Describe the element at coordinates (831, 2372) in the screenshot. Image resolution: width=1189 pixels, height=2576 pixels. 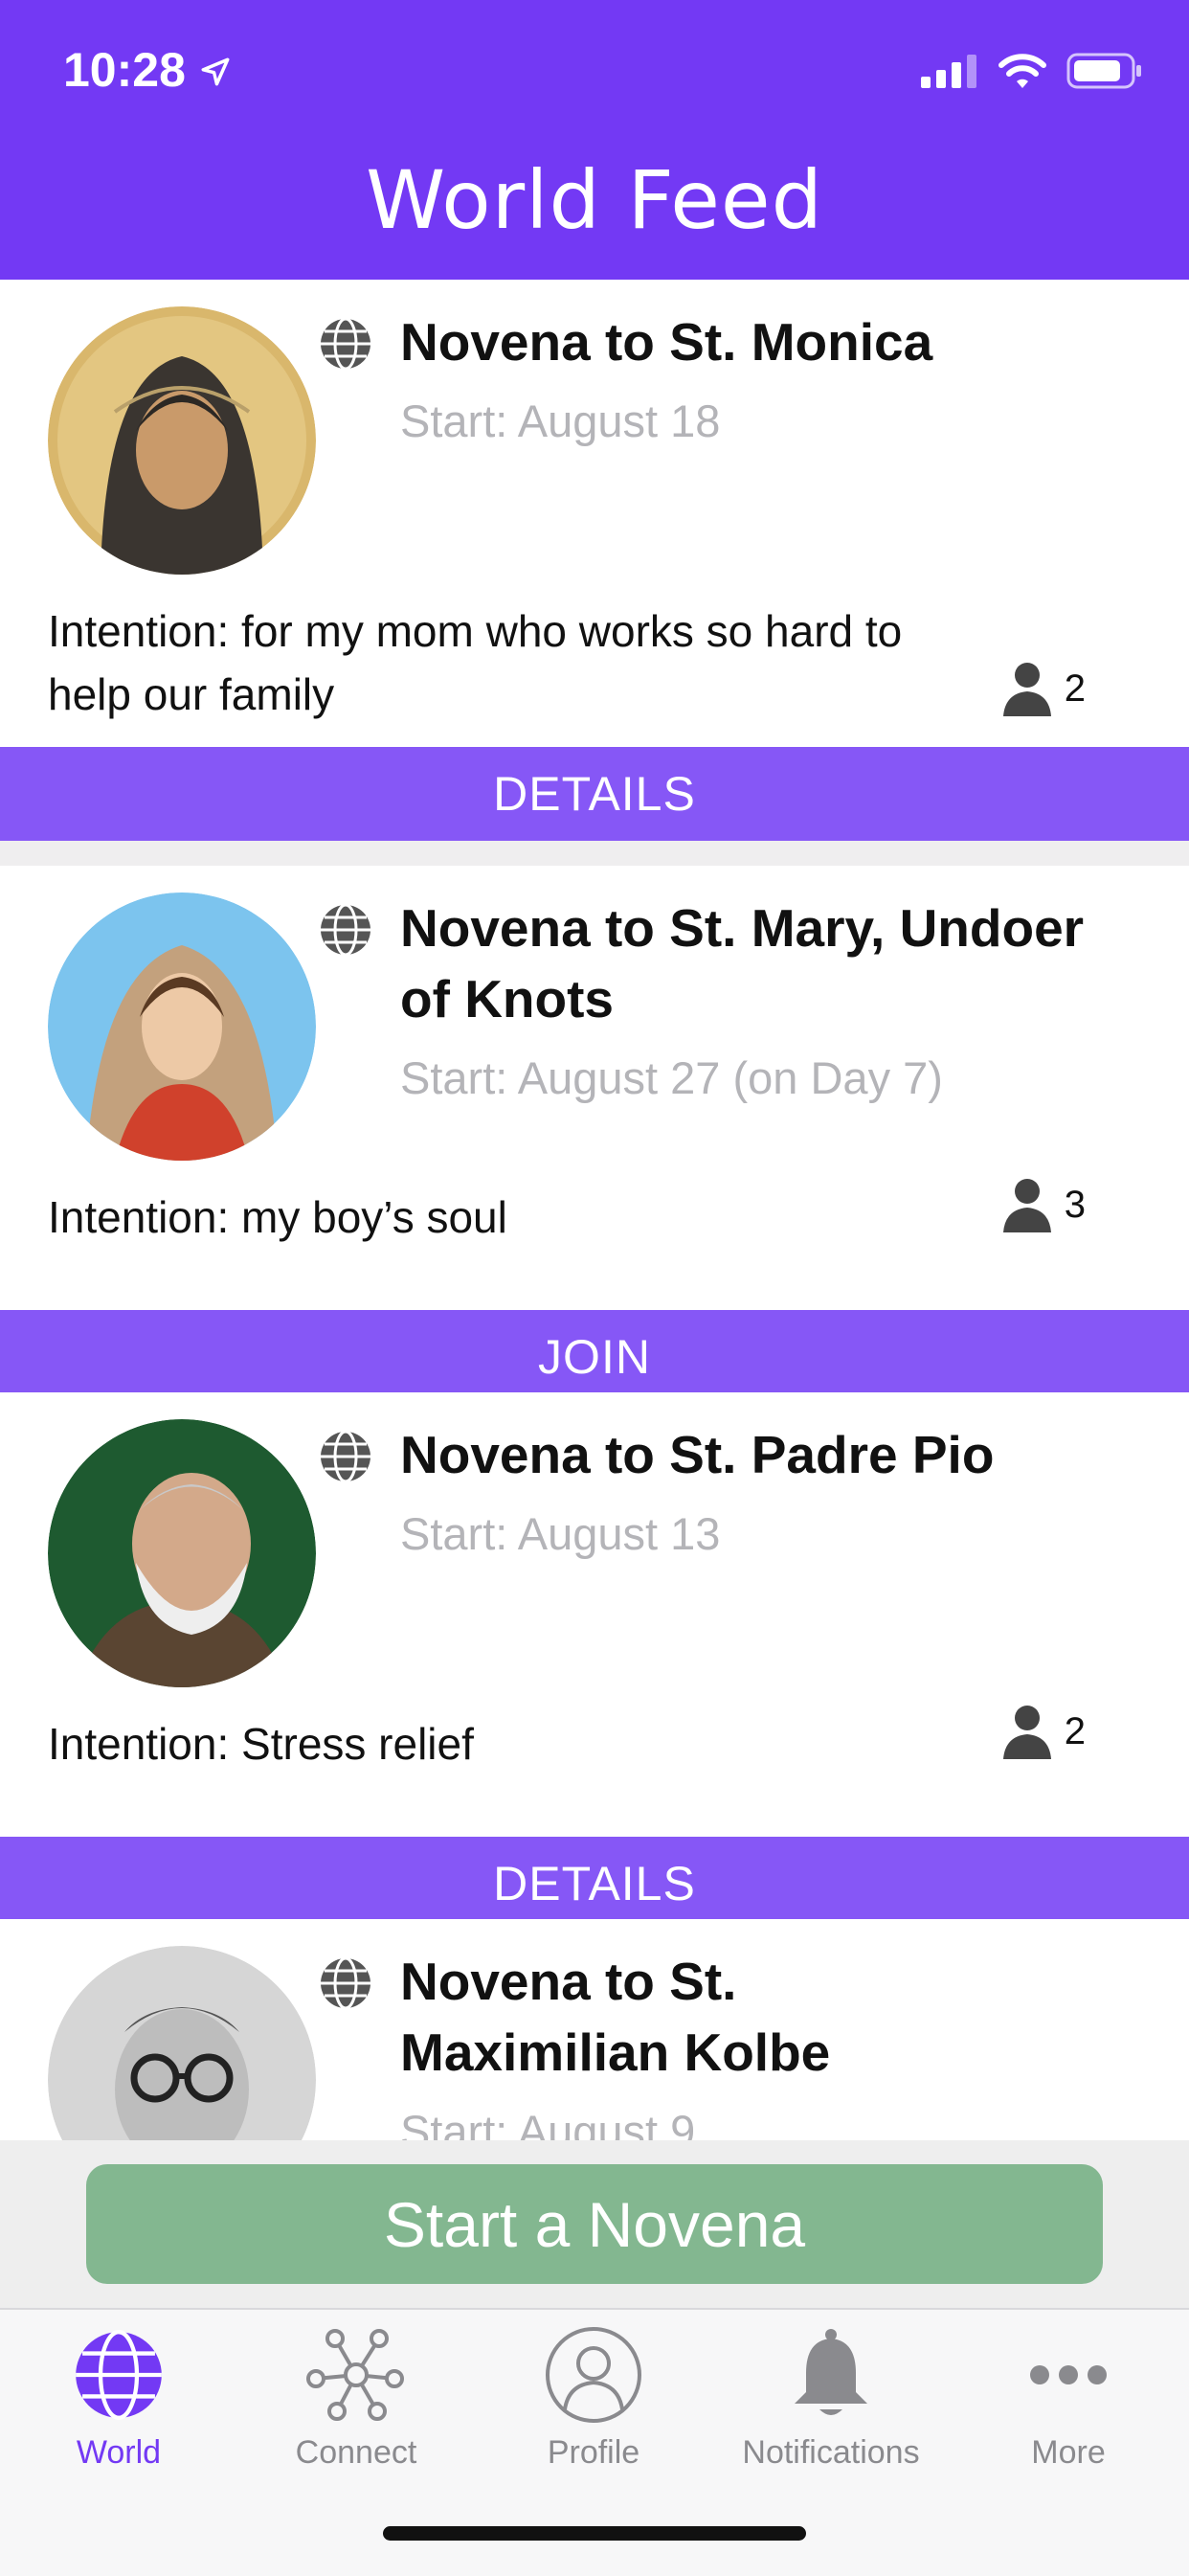
I see `bell-icon` at that location.